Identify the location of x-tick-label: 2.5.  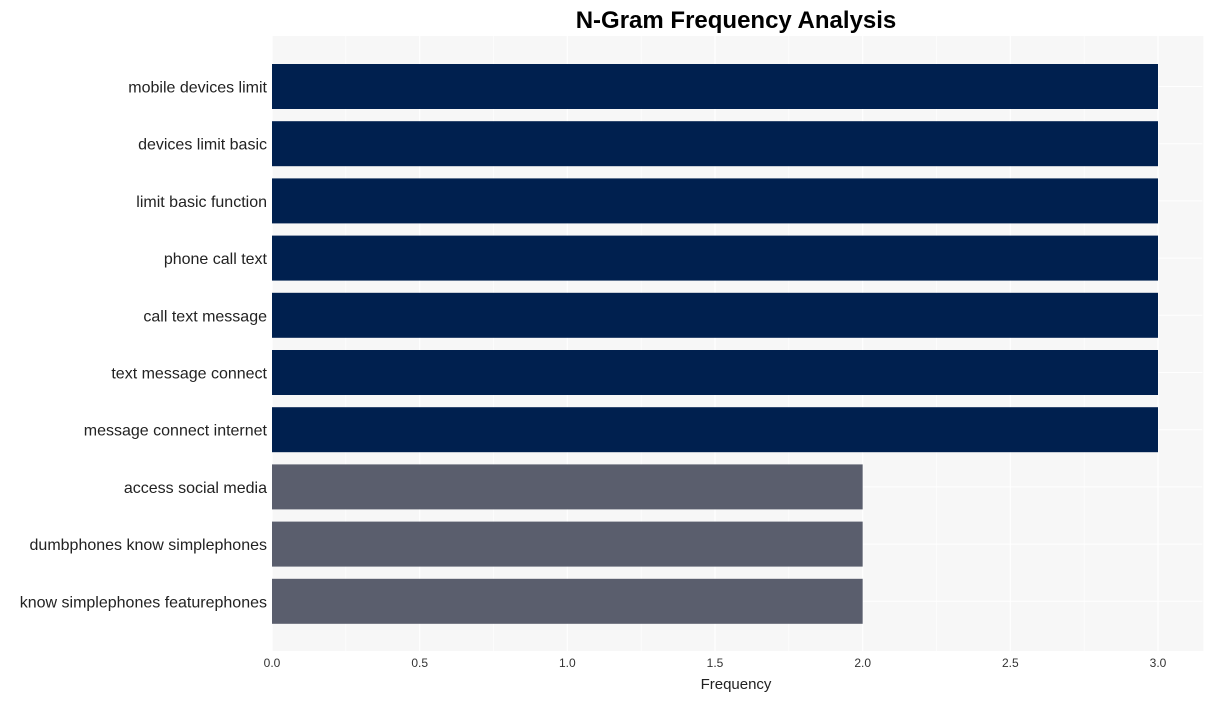
(1010, 663).